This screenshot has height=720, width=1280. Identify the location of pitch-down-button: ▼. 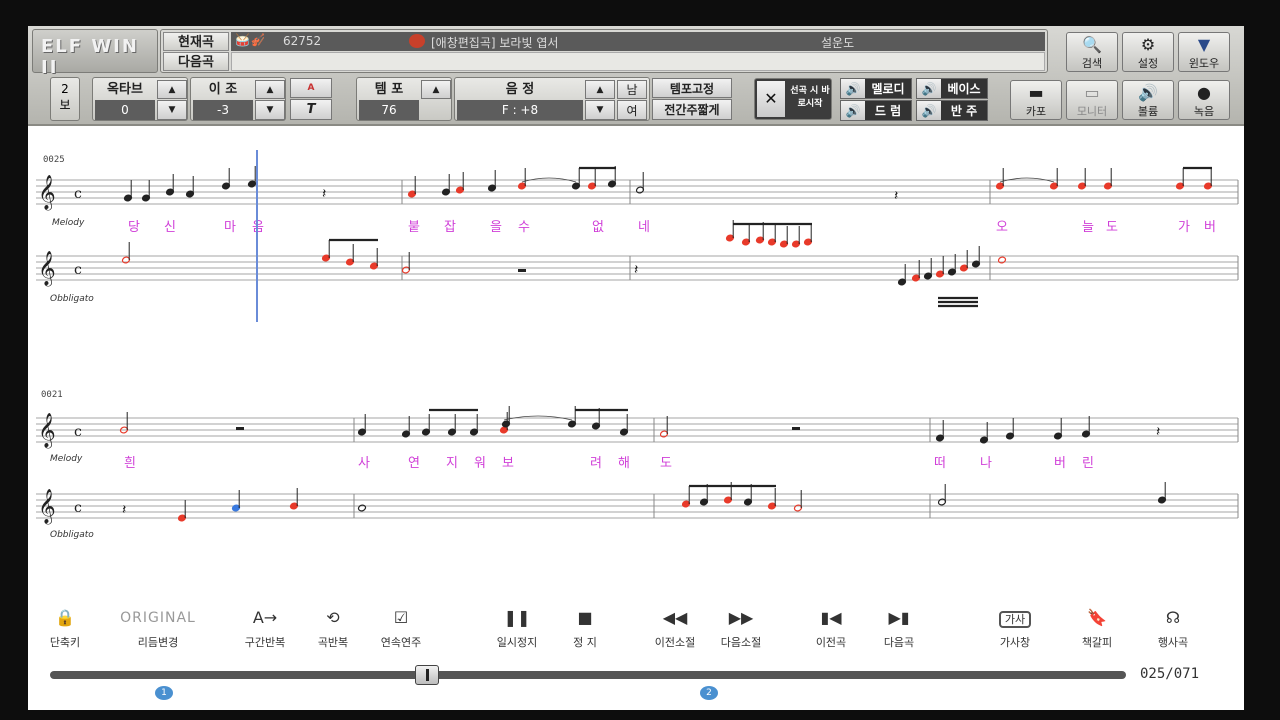
(600, 110).